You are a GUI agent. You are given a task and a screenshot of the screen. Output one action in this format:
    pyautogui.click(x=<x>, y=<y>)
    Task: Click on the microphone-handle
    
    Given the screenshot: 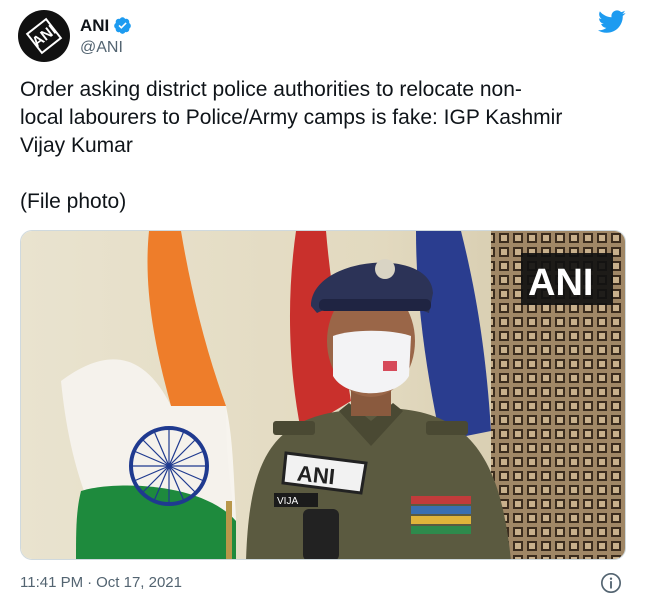 What is the action you would take?
    pyautogui.click(x=321, y=534)
    